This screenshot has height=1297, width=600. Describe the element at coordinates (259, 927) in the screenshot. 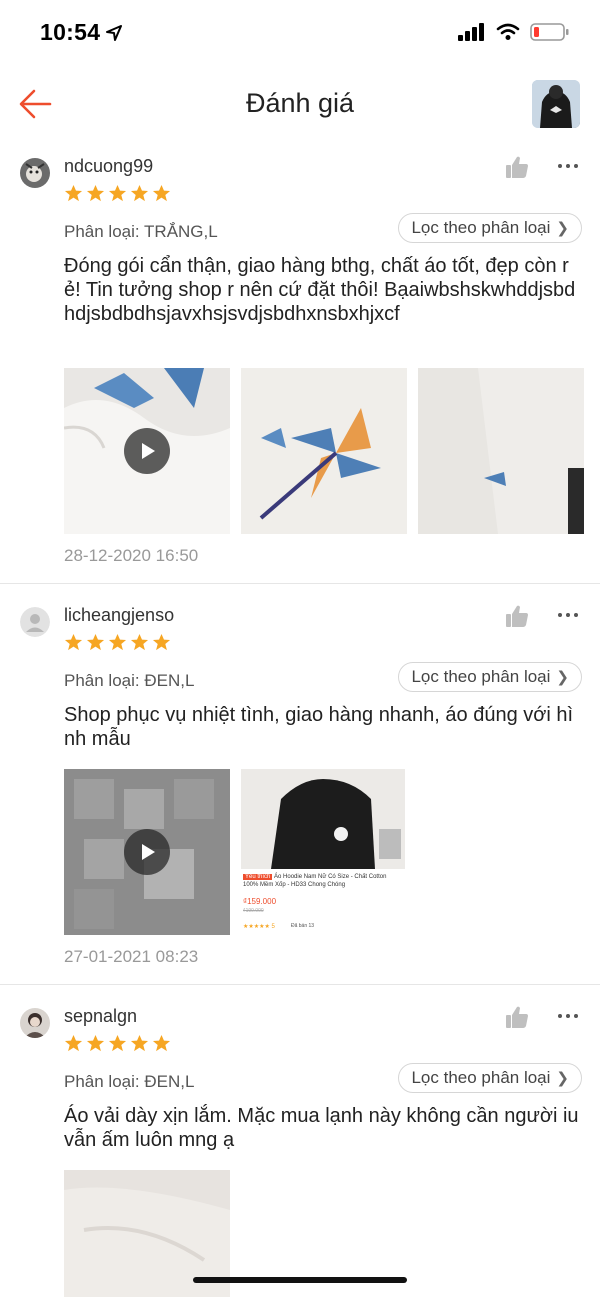

I see `product-rating: ★★★★★ 5` at that location.